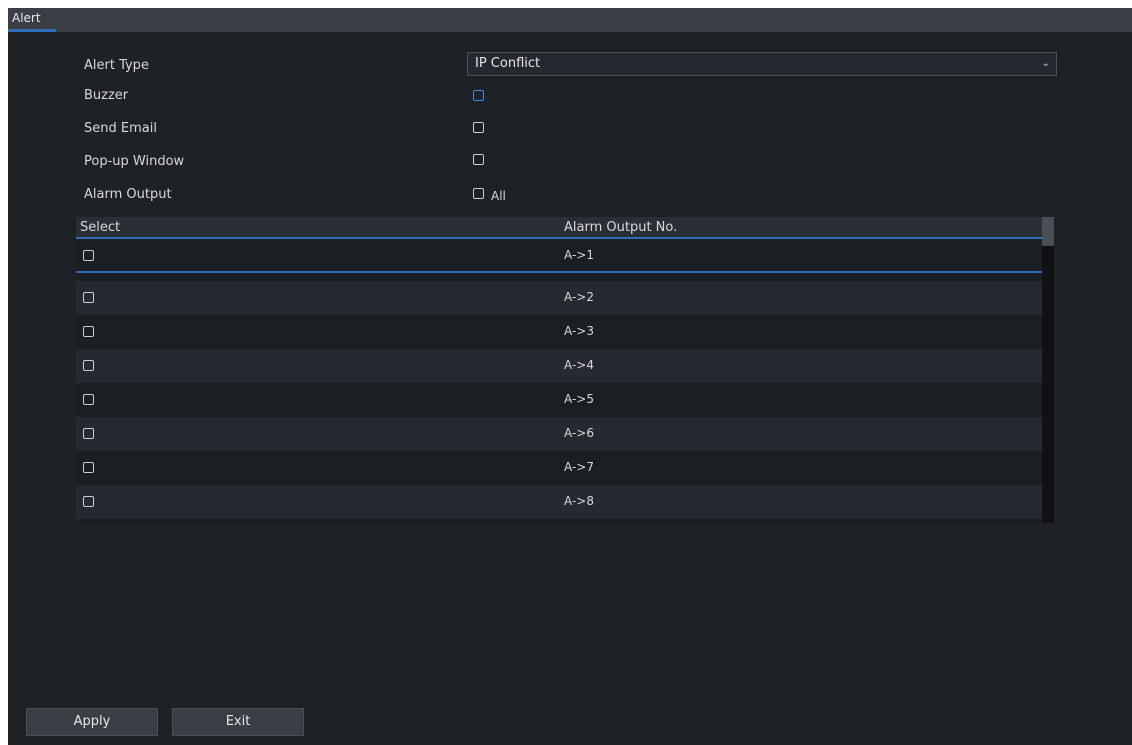  I want to click on send-email-checkbox, so click(478, 127).